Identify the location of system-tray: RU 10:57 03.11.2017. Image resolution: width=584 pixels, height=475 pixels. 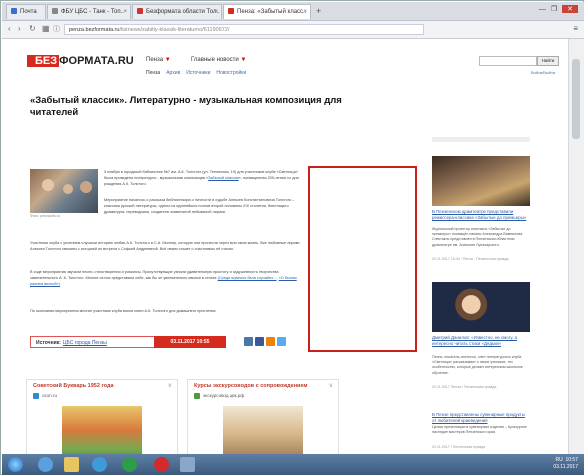
(565, 464).